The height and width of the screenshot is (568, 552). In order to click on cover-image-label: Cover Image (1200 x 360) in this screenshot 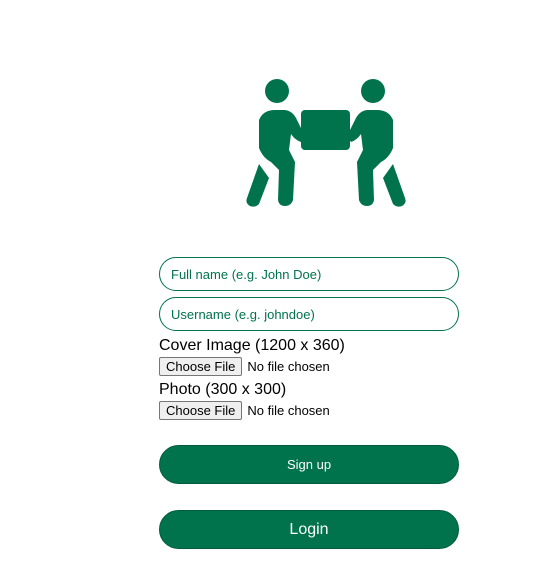, I will do `click(252, 345)`.